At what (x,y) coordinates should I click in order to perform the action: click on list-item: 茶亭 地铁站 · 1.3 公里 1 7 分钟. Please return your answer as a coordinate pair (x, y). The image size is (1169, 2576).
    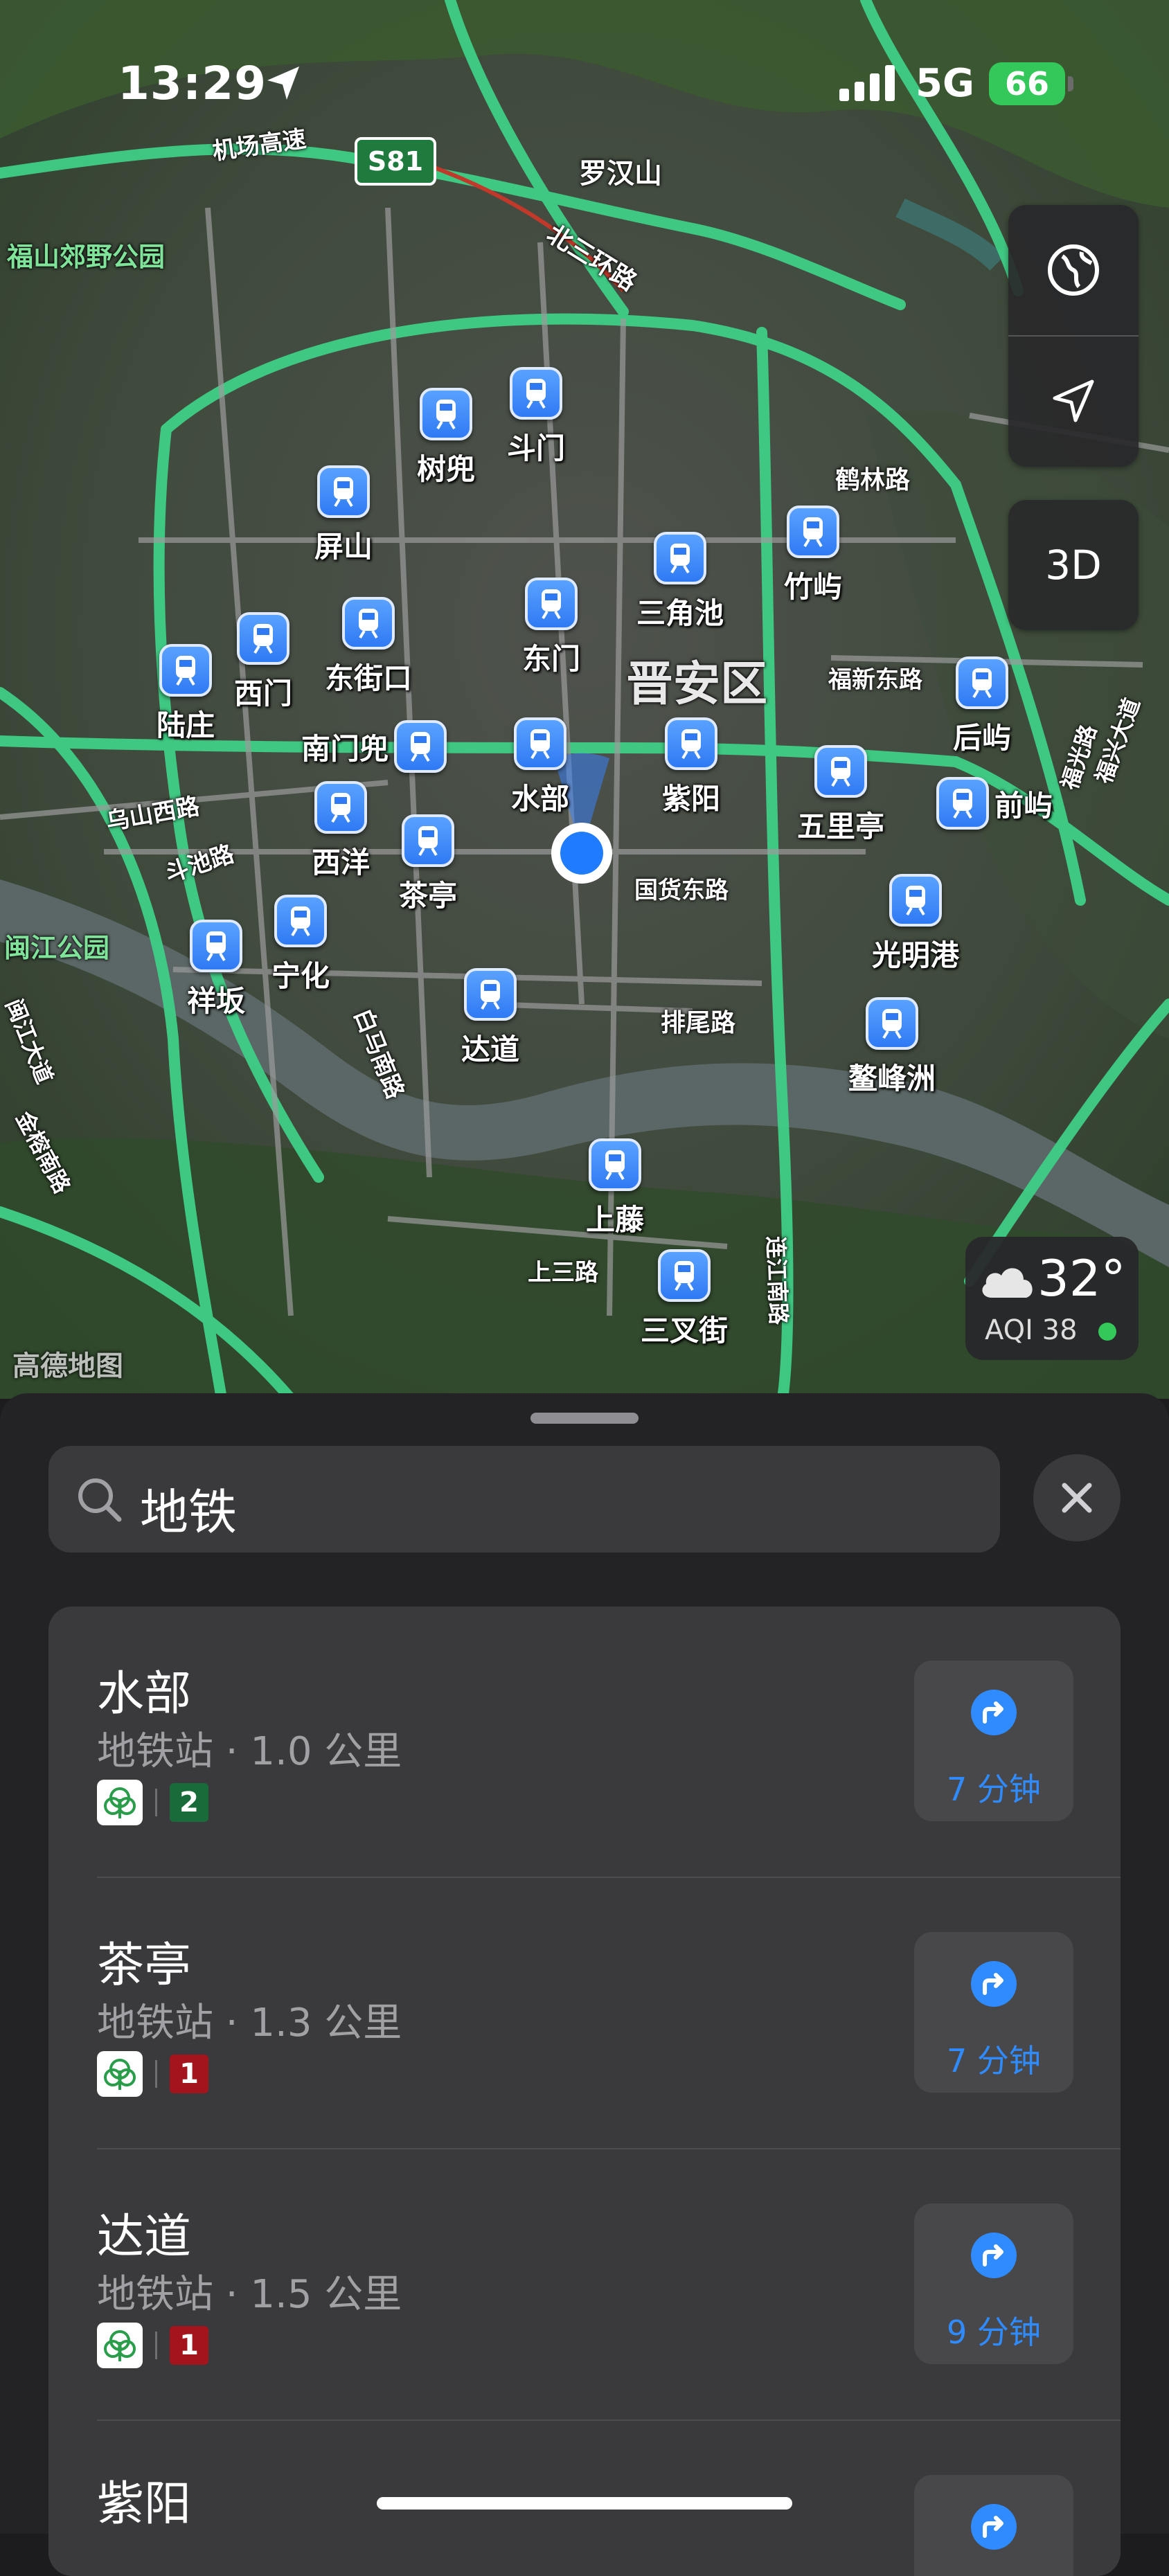
    Looking at the image, I should click on (584, 2013).